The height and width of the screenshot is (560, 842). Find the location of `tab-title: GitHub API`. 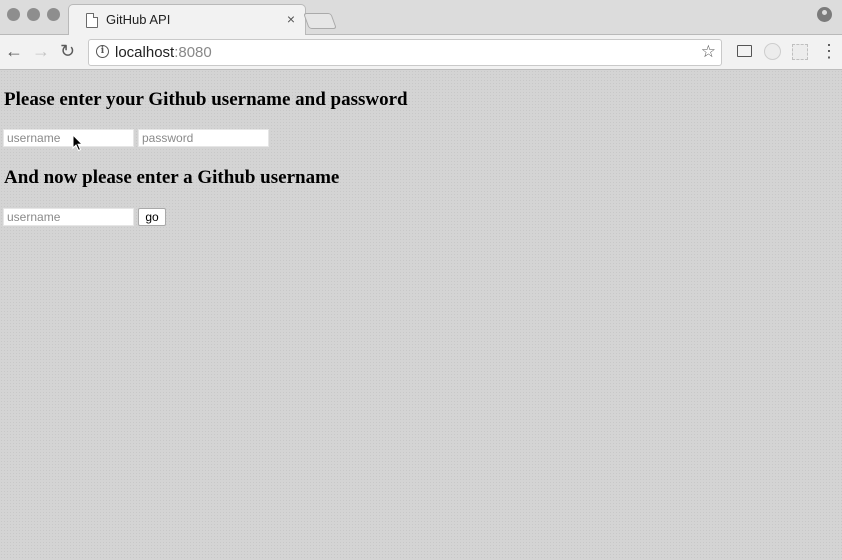

tab-title: GitHub API is located at coordinates (138, 19).